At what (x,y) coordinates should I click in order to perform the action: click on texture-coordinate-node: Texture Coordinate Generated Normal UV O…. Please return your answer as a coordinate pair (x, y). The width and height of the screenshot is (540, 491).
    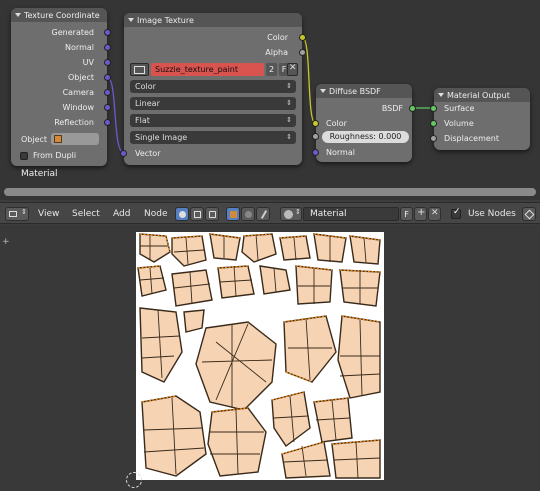
    Looking at the image, I should click on (61, 87).